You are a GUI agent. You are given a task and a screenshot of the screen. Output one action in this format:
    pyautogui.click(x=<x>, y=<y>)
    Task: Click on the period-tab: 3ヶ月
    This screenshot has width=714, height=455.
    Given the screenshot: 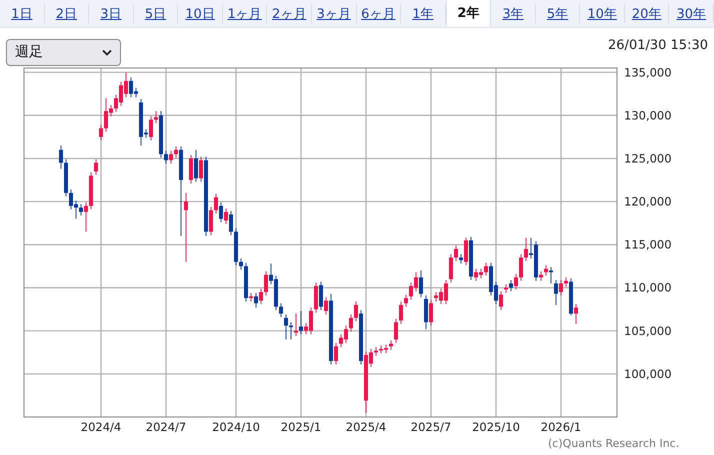 What is the action you would take?
    pyautogui.click(x=334, y=13)
    